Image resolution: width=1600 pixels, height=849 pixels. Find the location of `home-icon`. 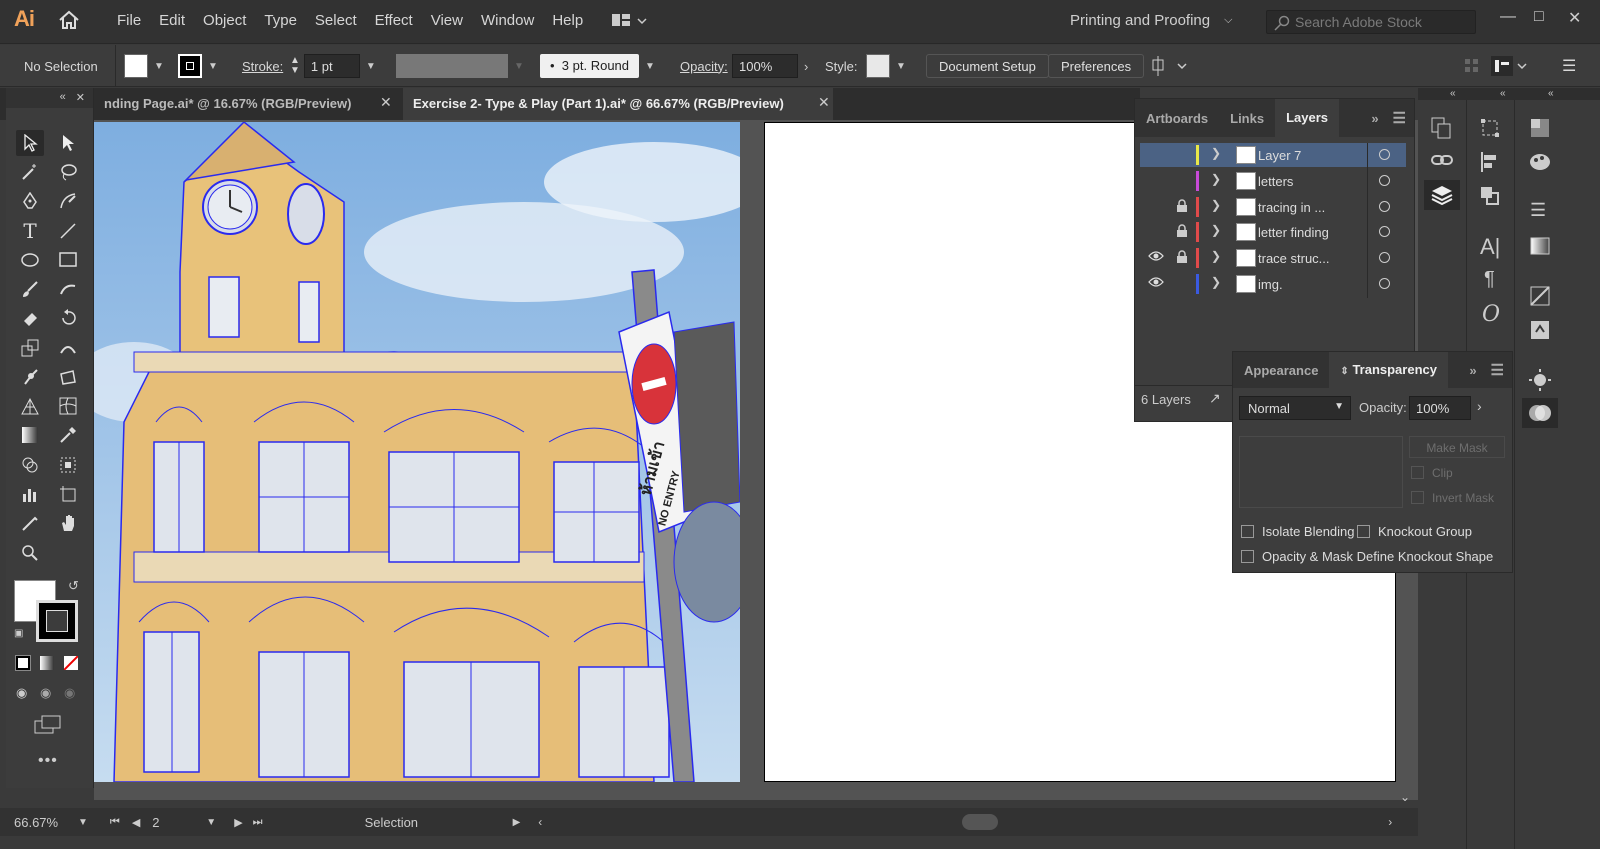

home-icon is located at coordinates (69, 21).